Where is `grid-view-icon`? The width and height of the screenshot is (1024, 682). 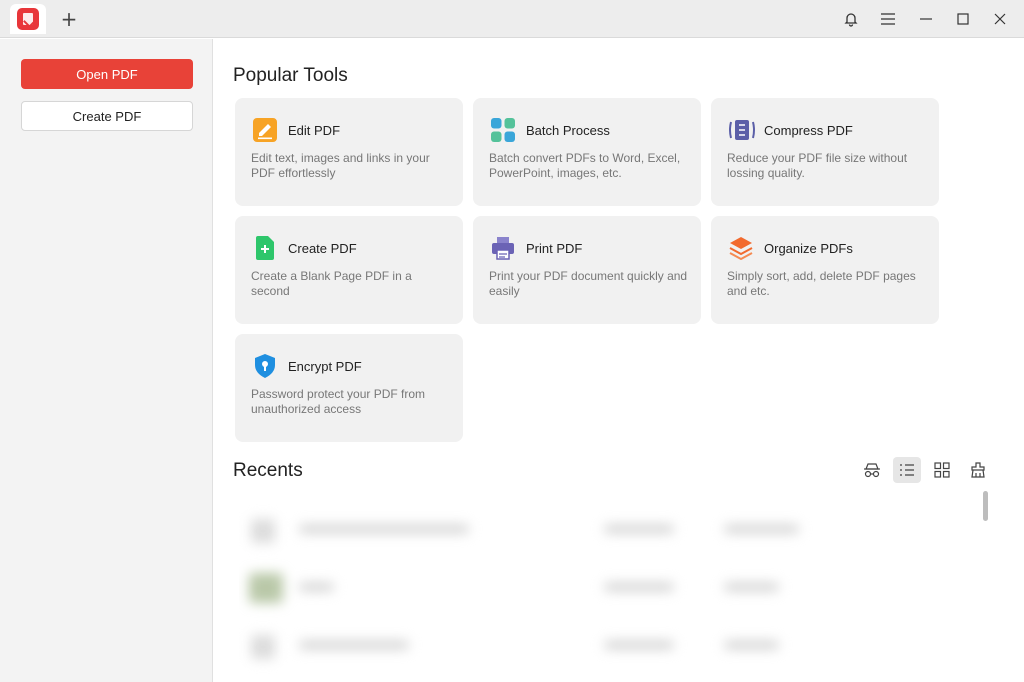 grid-view-icon is located at coordinates (942, 470).